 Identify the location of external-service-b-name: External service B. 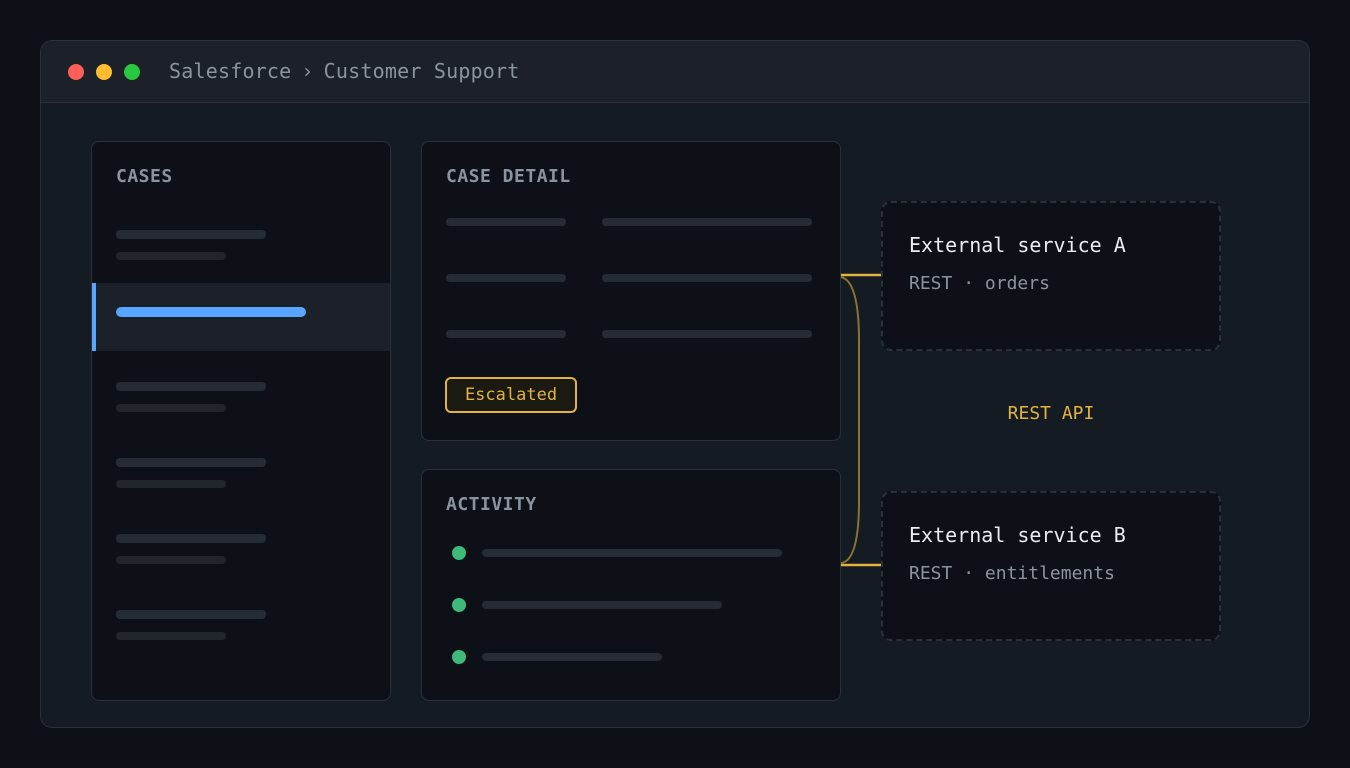
(1017, 535).